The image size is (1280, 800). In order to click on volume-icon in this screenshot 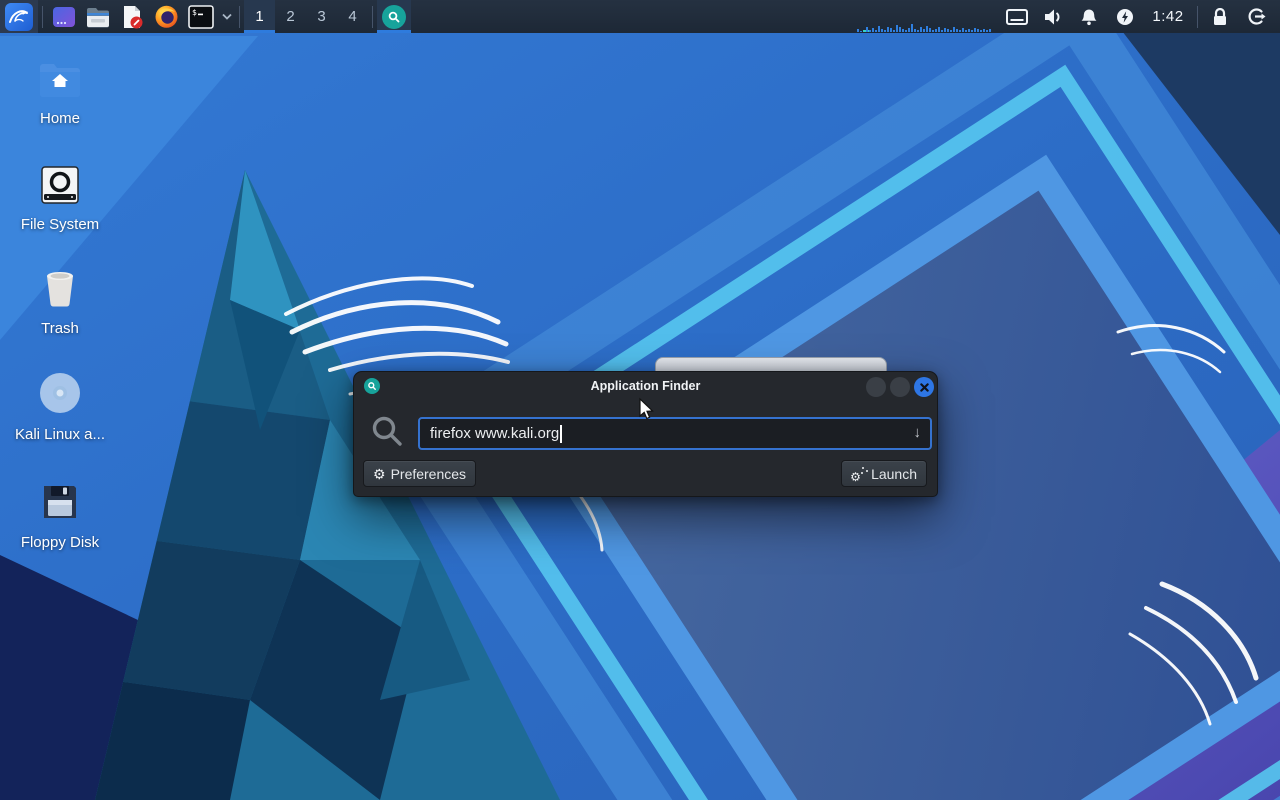, I will do `click(1052, 16)`.